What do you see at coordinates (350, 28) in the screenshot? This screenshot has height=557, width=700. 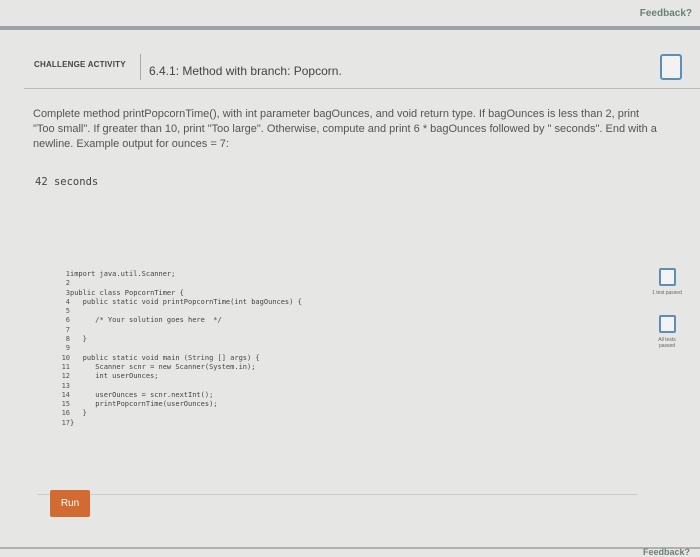 I see `top-divider` at bounding box center [350, 28].